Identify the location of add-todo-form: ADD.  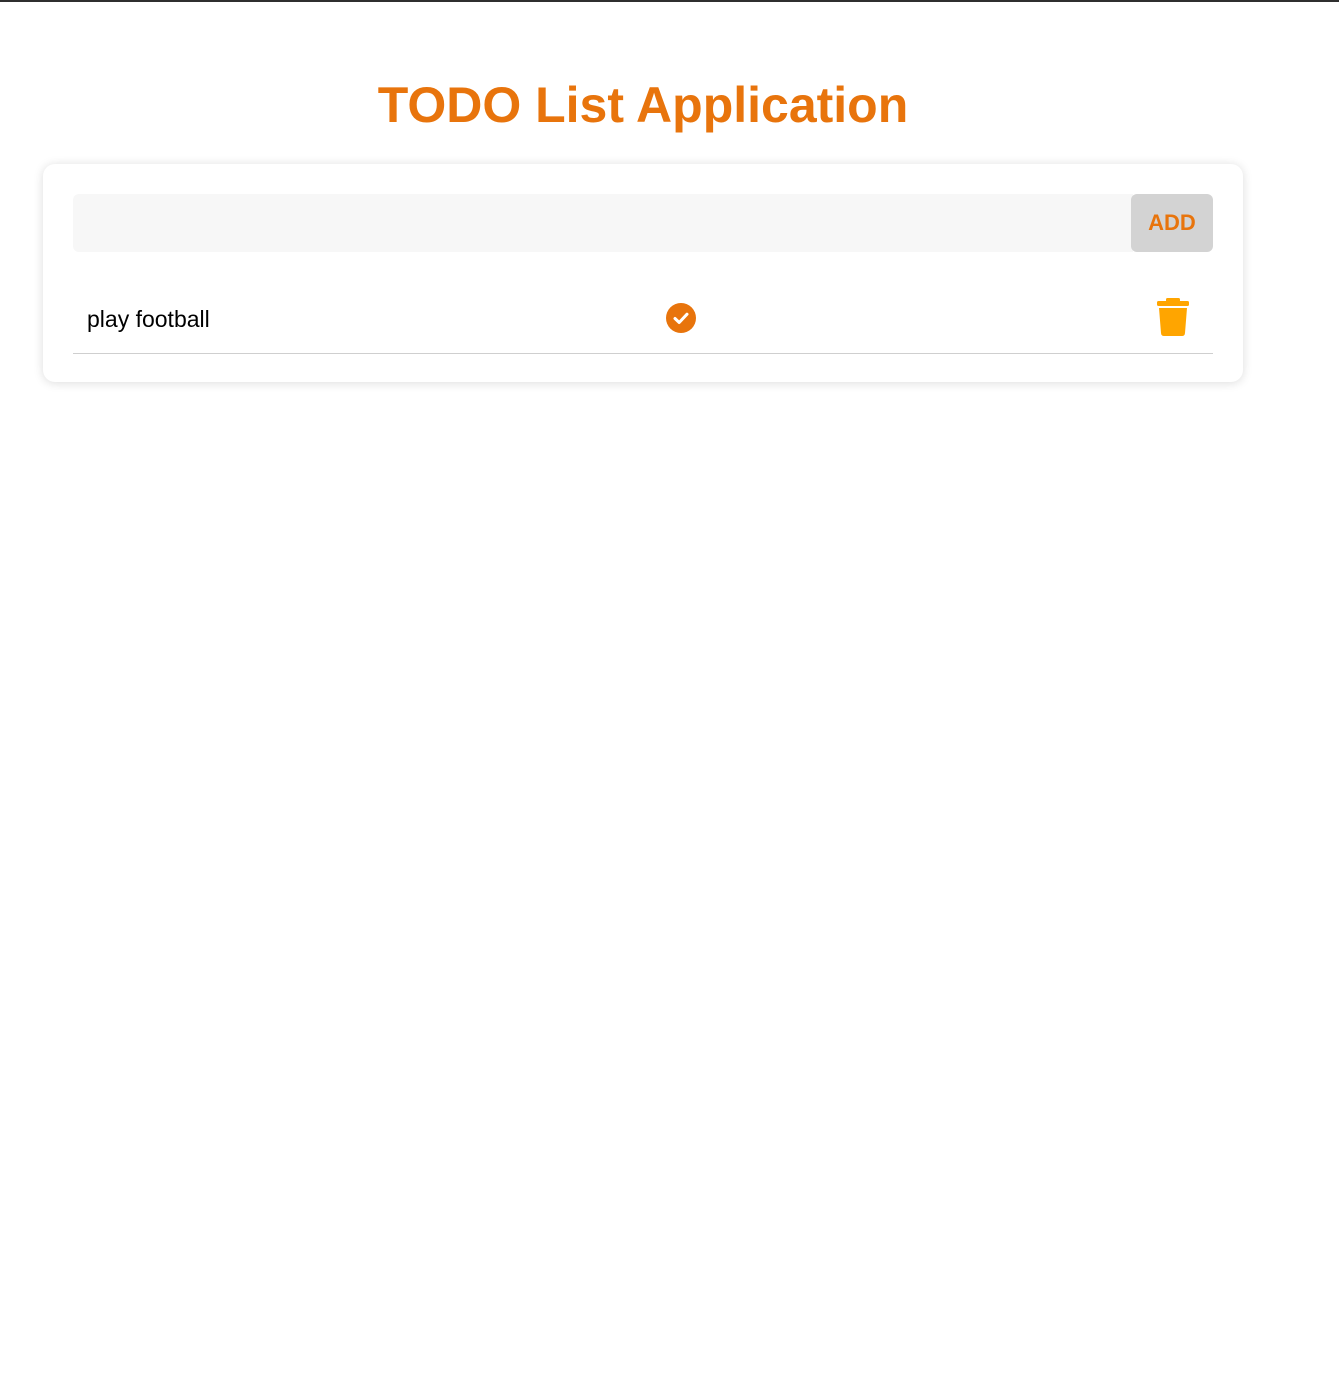
(643, 223).